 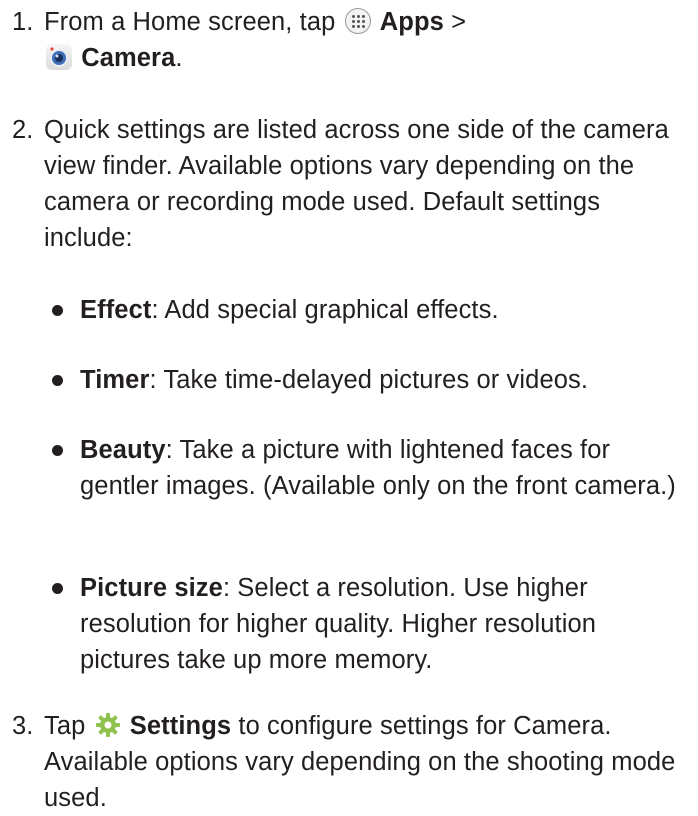 What do you see at coordinates (367, 40) in the screenshot?
I see `step-1-text: From a Home screen, tap Apps > Camera.` at bounding box center [367, 40].